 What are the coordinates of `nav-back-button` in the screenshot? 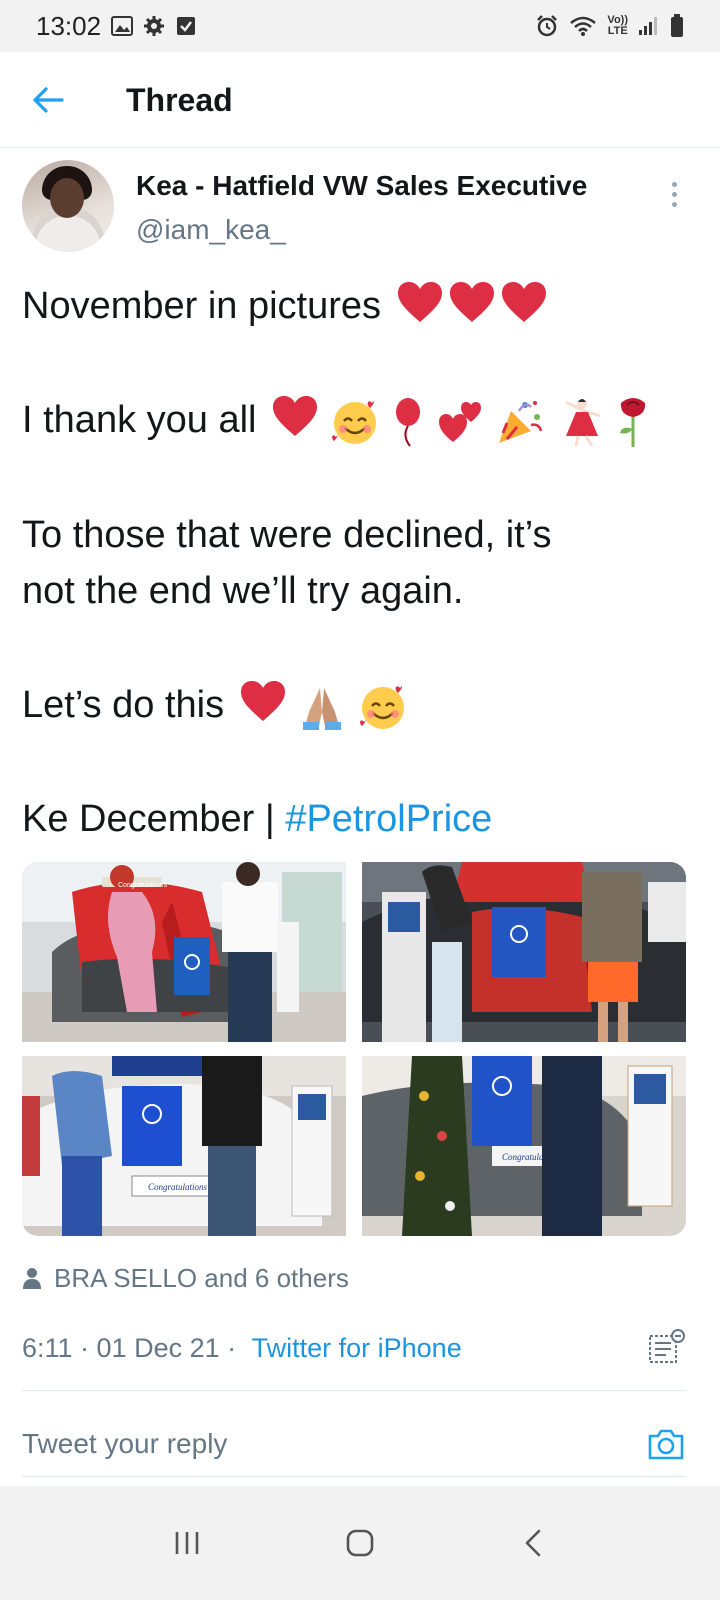 It's located at (533, 1543).